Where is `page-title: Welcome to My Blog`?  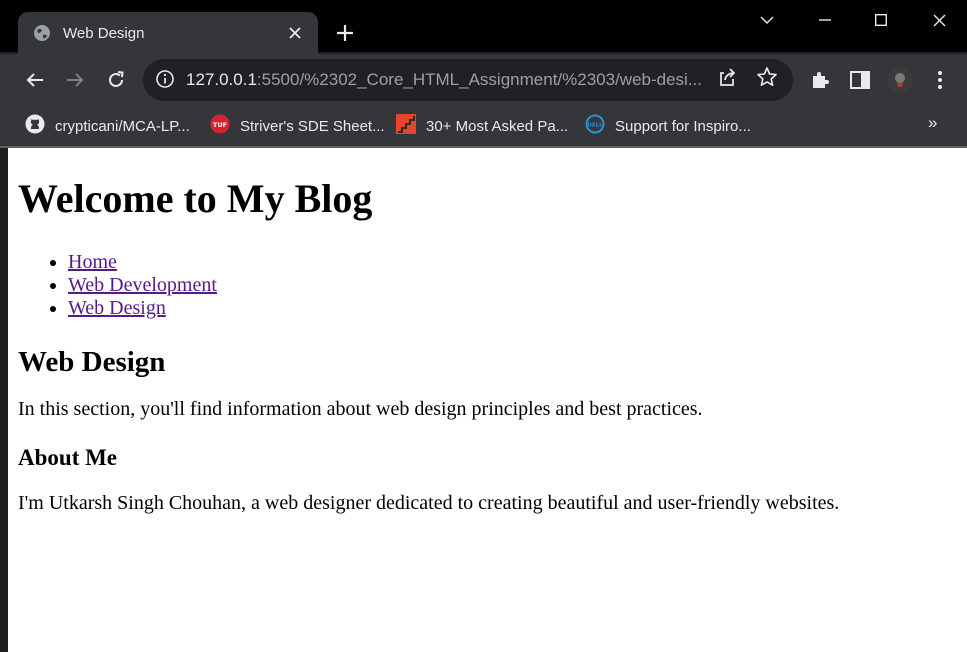 page-title: Welcome to My Blog is located at coordinates (195, 198).